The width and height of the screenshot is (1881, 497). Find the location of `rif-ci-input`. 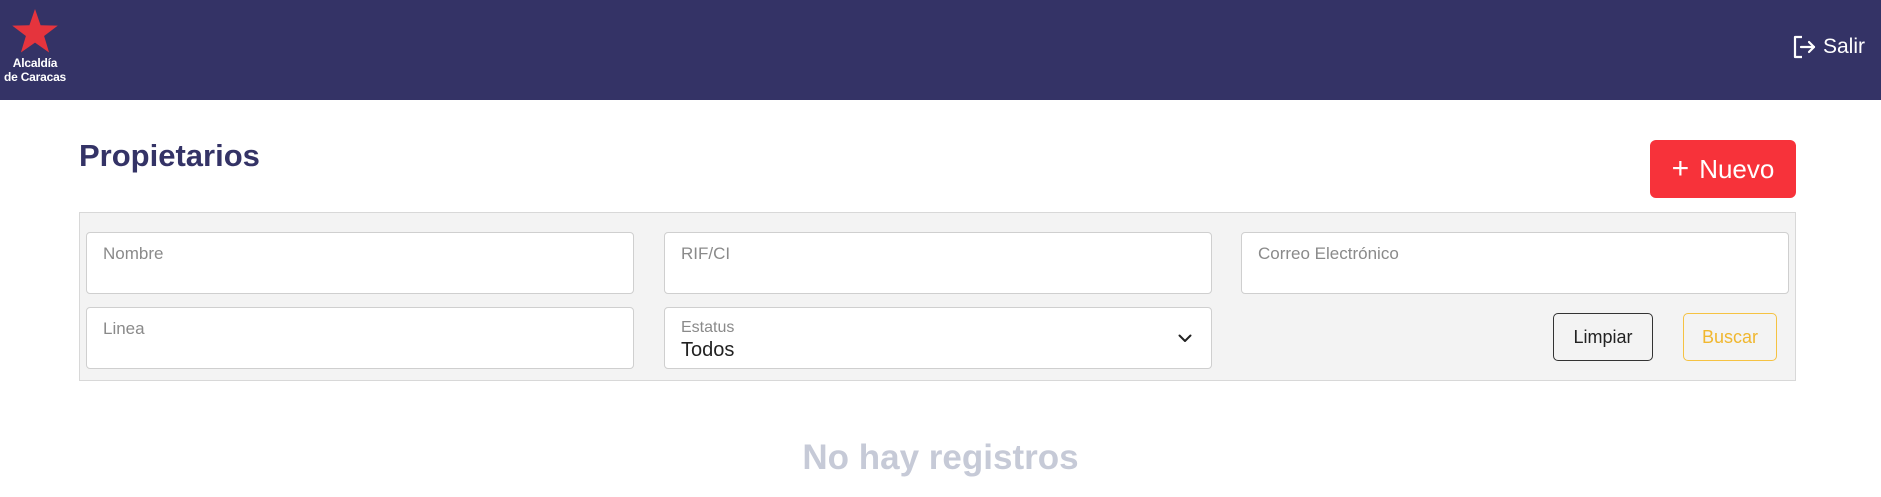

rif-ci-input is located at coordinates (938, 263).